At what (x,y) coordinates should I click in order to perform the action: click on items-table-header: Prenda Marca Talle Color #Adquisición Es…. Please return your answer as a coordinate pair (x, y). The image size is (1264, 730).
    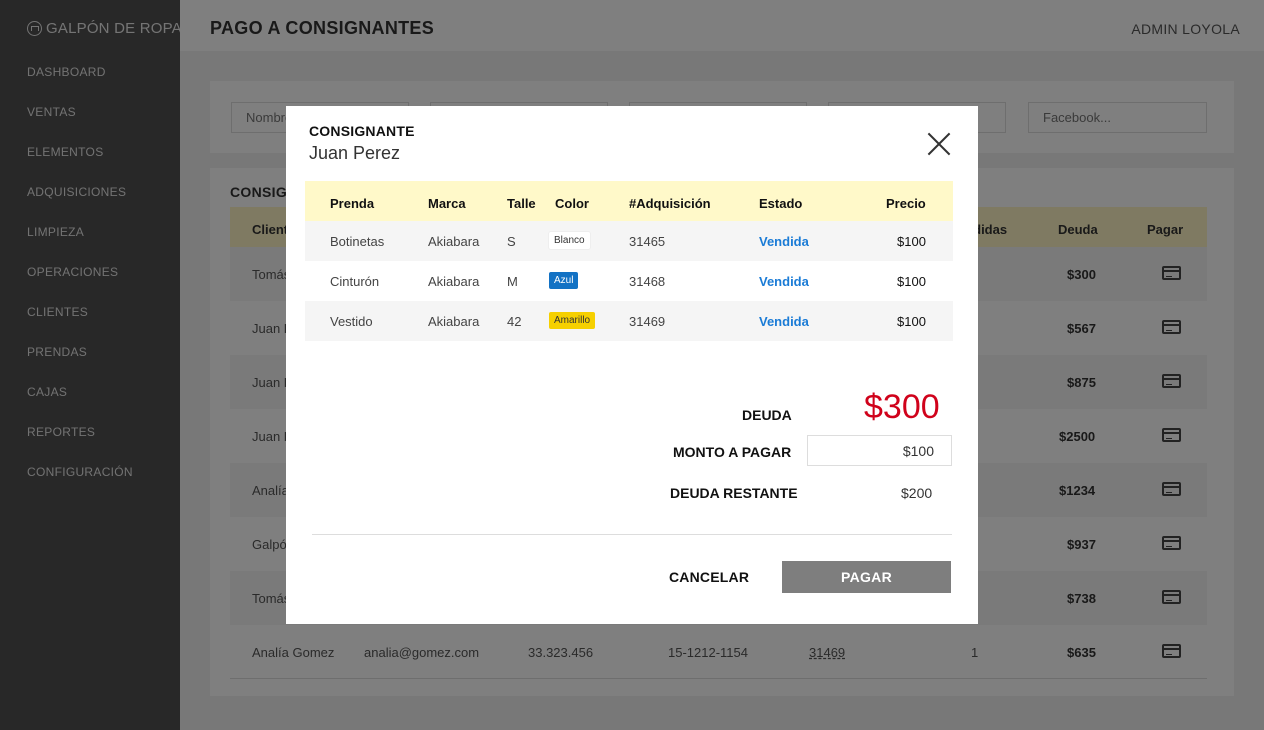
    Looking at the image, I should click on (629, 201).